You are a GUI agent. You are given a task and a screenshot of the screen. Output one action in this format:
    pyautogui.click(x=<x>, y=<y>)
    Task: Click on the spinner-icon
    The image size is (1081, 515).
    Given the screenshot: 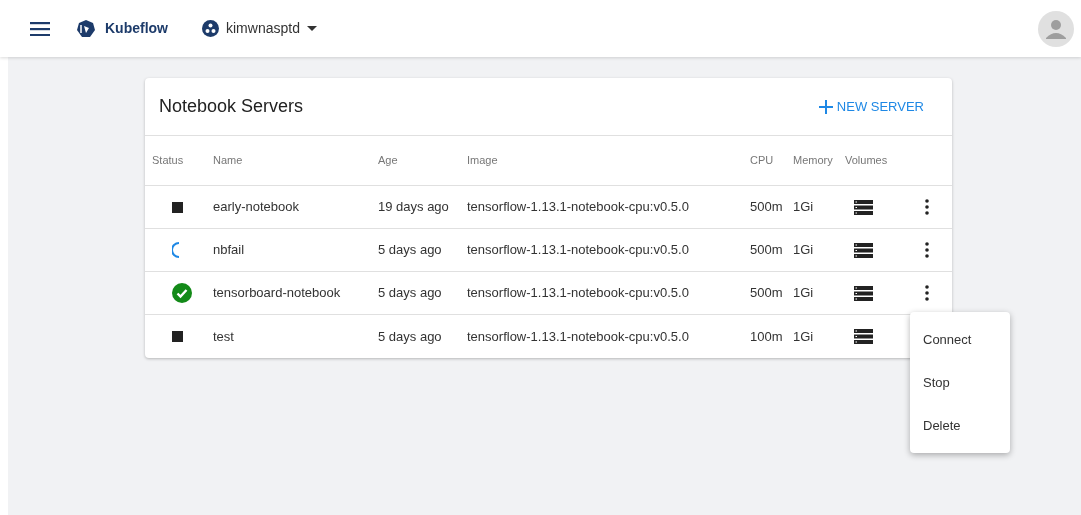 What is the action you would take?
    pyautogui.click(x=176, y=250)
    